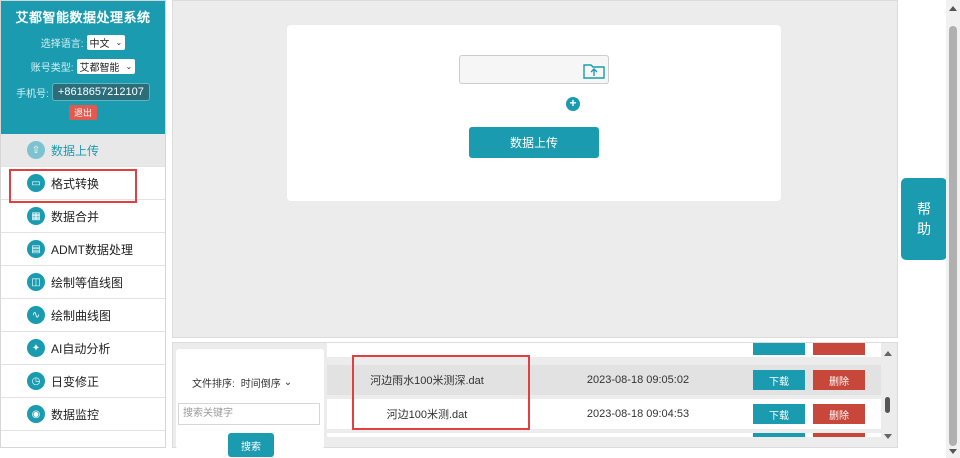  Describe the element at coordinates (100, 92) in the screenshot. I see `phone-field: +8618657212107` at that location.